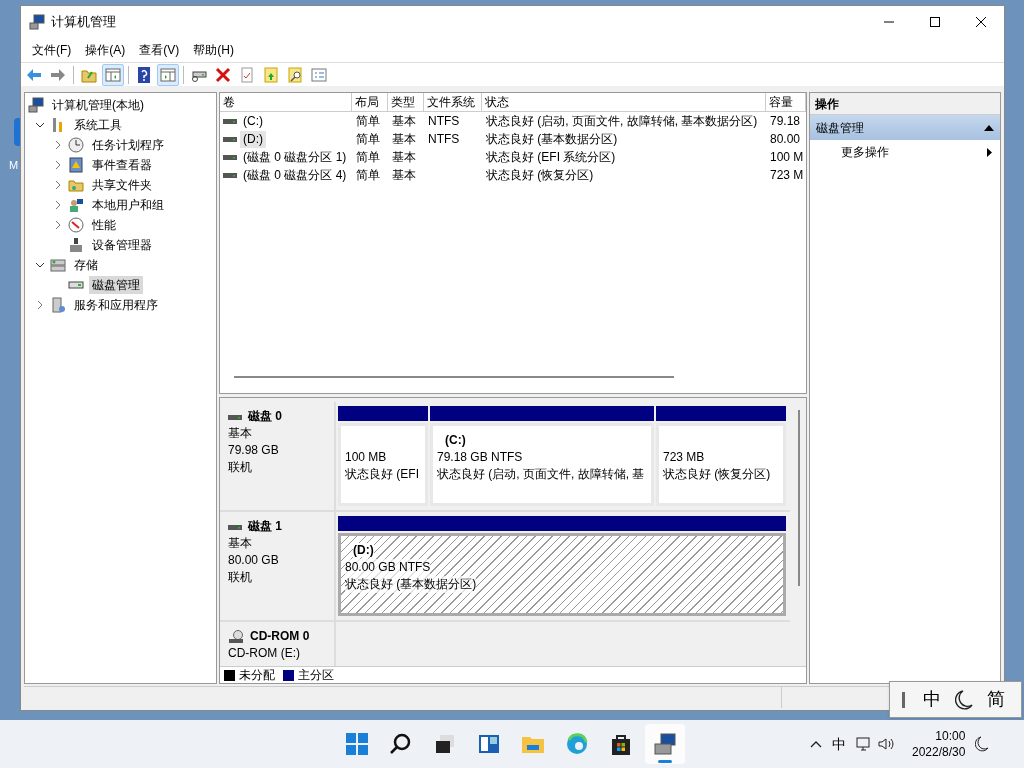 This screenshot has width=1024, height=768. Describe the element at coordinates (839, 744) in the screenshot. I see `input-method-button: 中` at that location.